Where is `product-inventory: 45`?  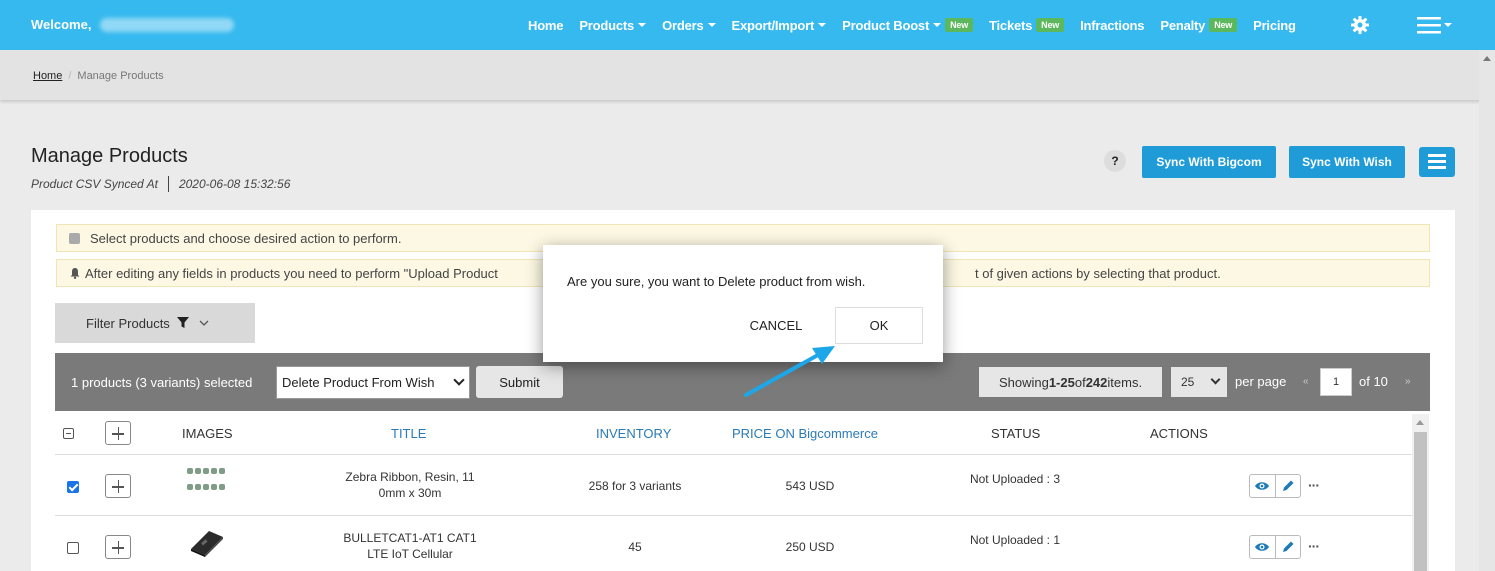
product-inventory: 45 is located at coordinates (635, 547).